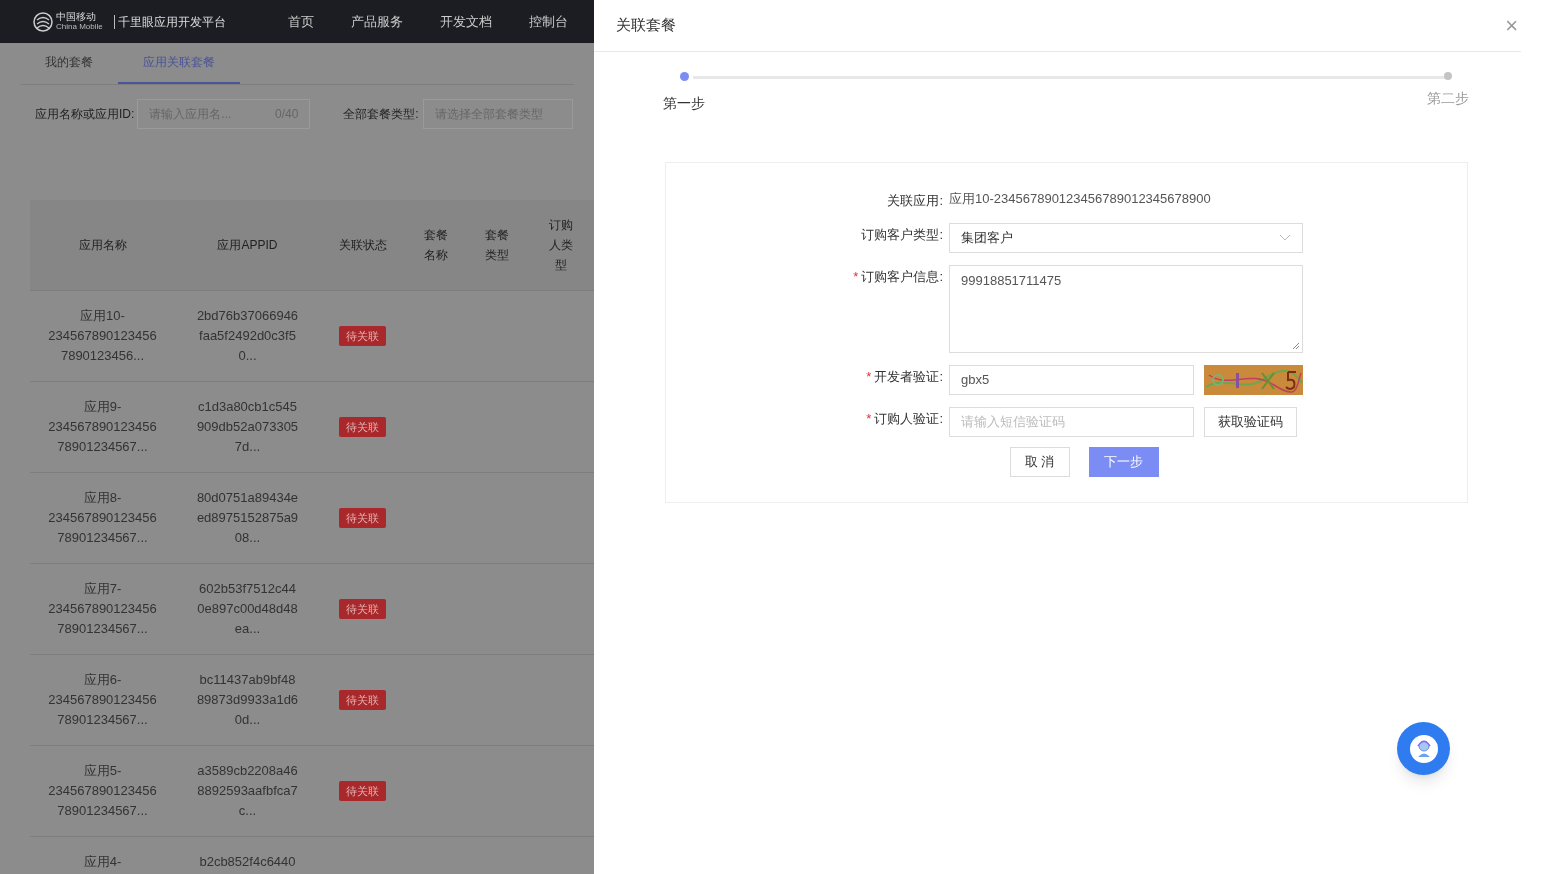 The height and width of the screenshot is (874, 1549). What do you see at coordinates (1080, 199) in the screenshot?
I see `field-value: 应用10-234567890123456789012345678900` at bounding box center [1080, 199].